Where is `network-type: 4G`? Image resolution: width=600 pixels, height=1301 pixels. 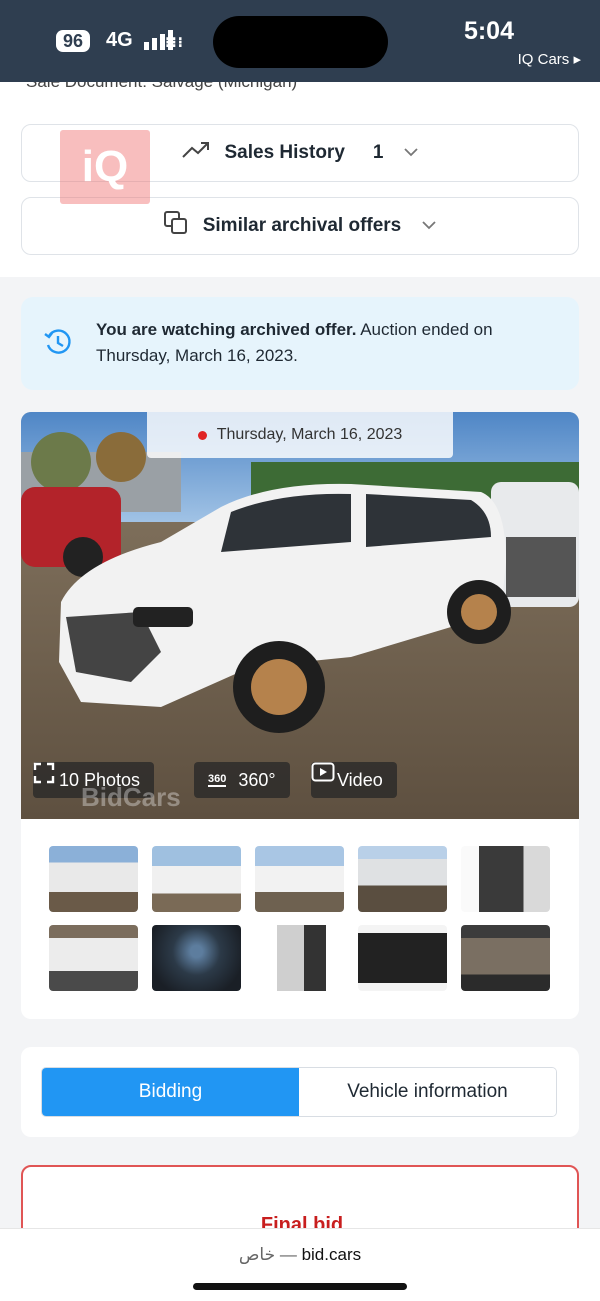 network-type: 4G is located at coordinates (119, 40).